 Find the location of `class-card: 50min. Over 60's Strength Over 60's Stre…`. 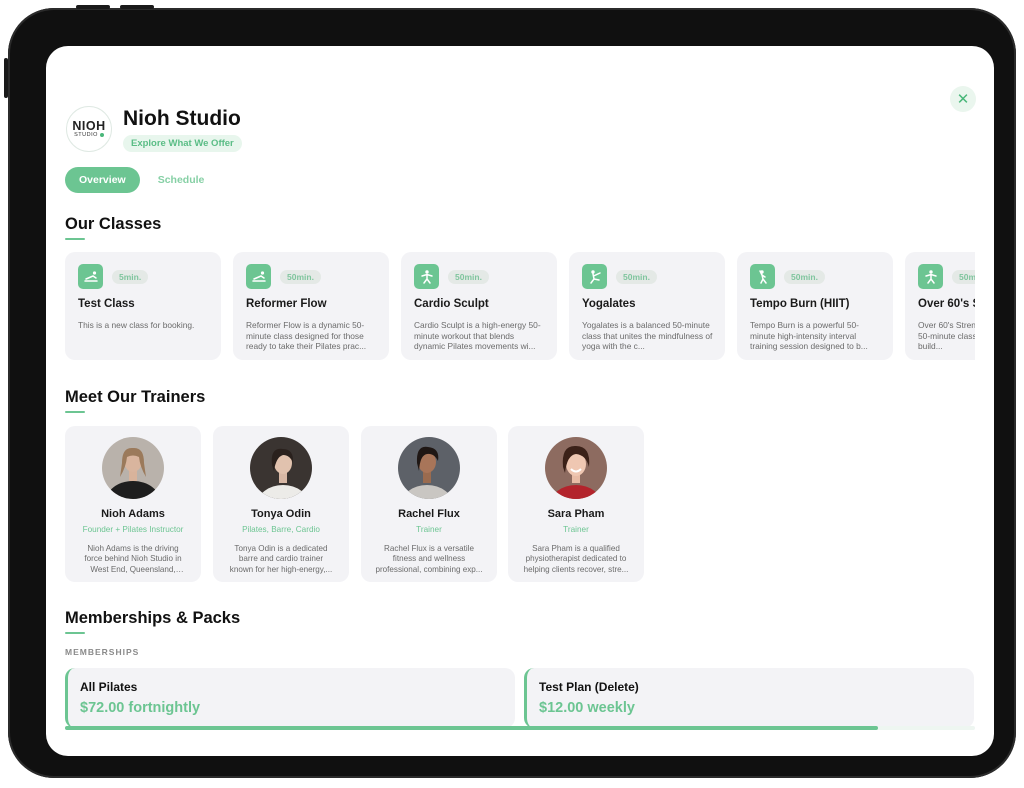

class-card: 50min. Over 60's Strength Over 60's Stre… is located at coordinates (940, 306).